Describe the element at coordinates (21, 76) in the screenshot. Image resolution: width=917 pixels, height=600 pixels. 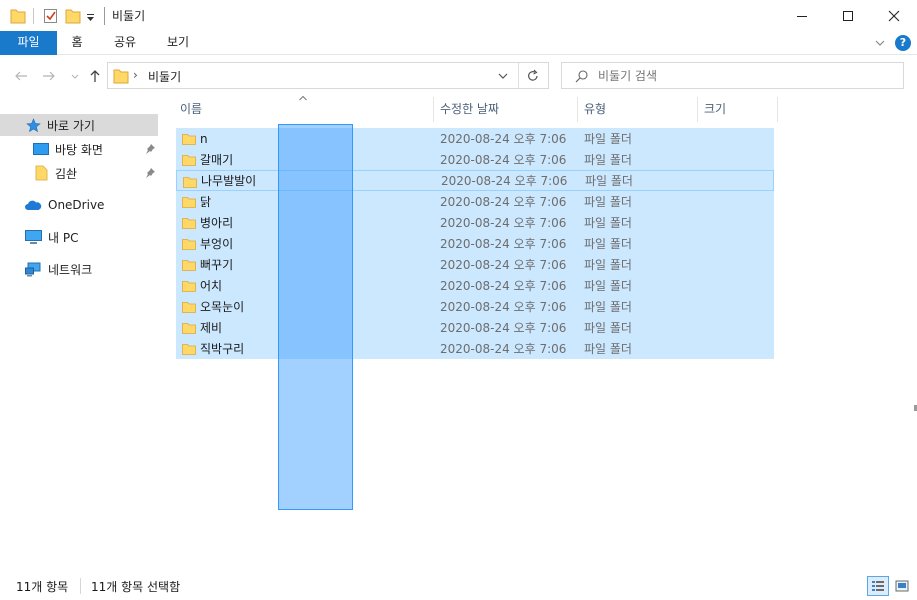
I see `back-button` at that location.